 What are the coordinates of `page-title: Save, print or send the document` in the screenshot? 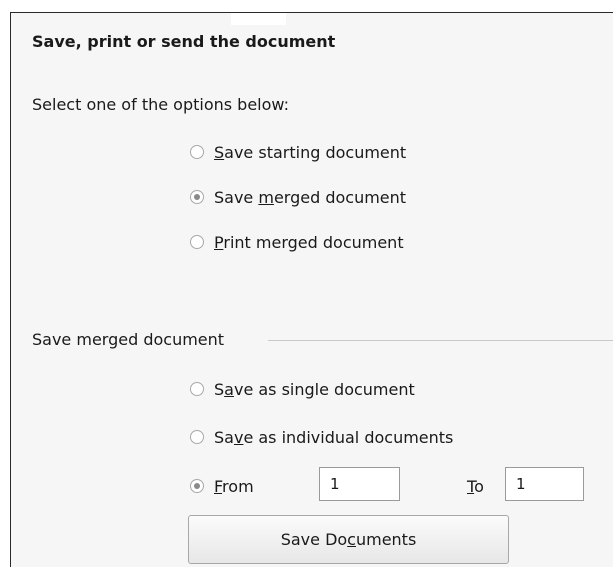 It's located at (184, 41).